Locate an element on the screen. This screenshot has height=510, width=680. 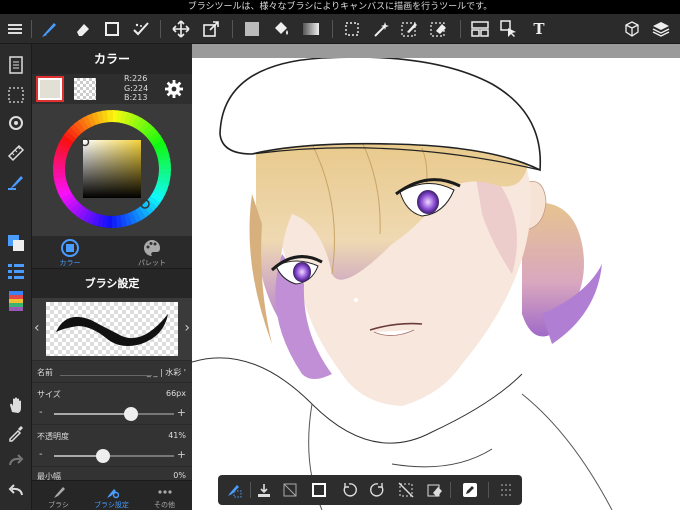
opacity-plus-button: + is located at coordinates (181, 454).